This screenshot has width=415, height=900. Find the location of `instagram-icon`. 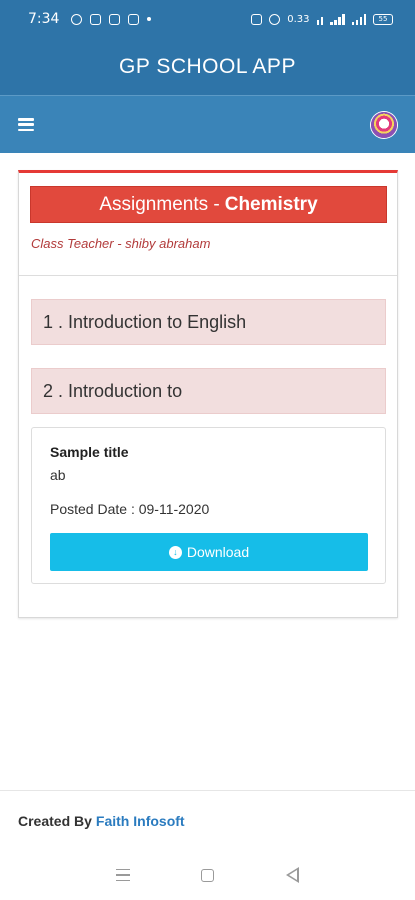

instagram-icon is located at coordinates (134, 19).